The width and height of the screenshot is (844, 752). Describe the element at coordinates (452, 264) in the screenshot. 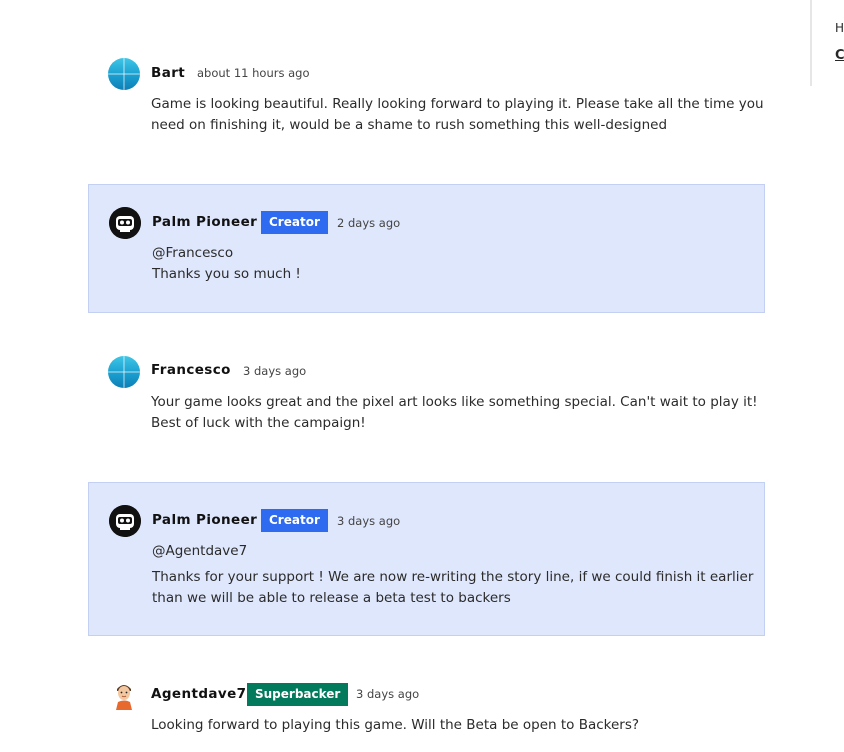

I see `comment-body: @Francesco Thanks you so much !` at that location.